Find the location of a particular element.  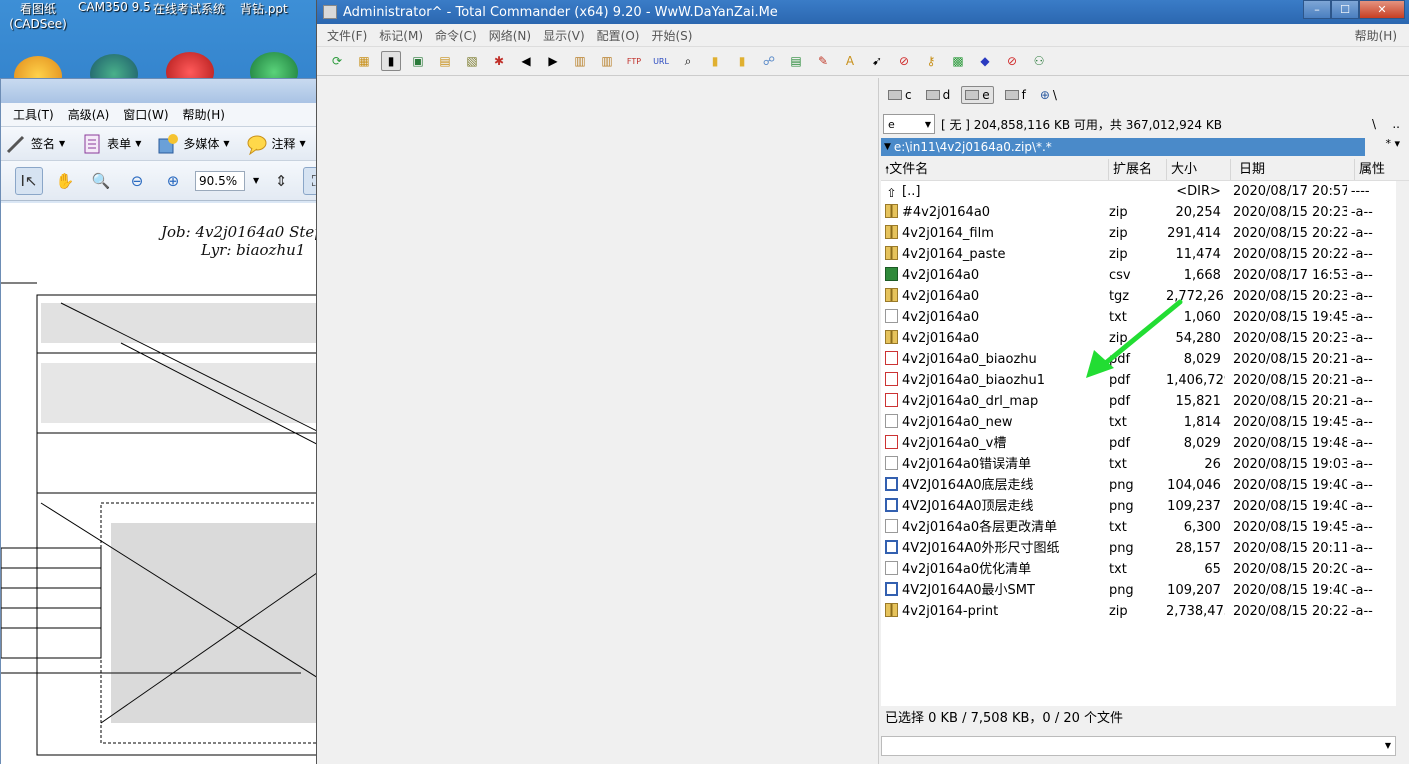

notepad-icon: ✎ is located at coordinates (823, 61).